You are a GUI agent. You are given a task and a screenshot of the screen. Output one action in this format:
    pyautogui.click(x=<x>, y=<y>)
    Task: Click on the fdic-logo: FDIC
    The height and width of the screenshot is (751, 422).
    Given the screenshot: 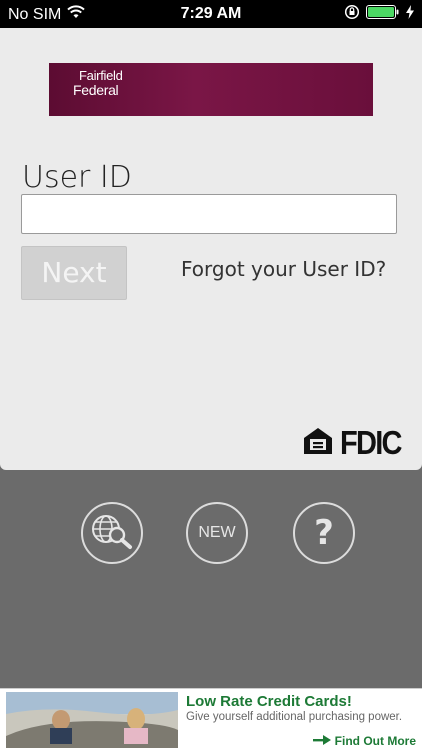 What is the action you would take?
    pyautogui.click(x=371, y=442)
    